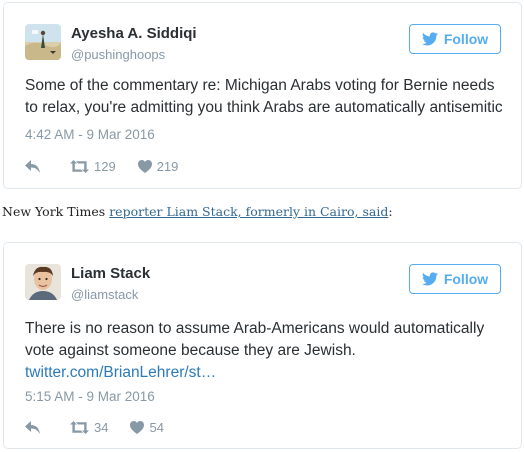 Image resolution: width=524 pixels, height=452 pixels. Describe the element at coordinates (104, 294) in the screenshot. I see `author-handle: @liamstack` at that location.